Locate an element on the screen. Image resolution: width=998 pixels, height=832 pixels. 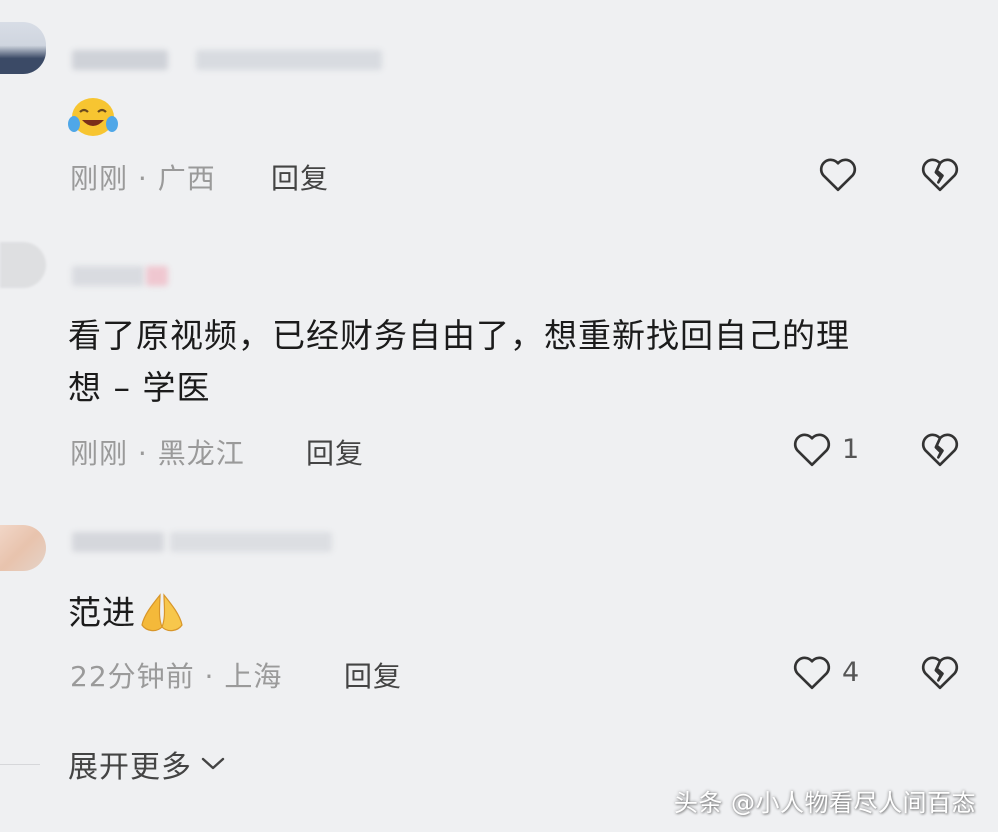
username-badge-blurred is located at coordinates (157, 276).